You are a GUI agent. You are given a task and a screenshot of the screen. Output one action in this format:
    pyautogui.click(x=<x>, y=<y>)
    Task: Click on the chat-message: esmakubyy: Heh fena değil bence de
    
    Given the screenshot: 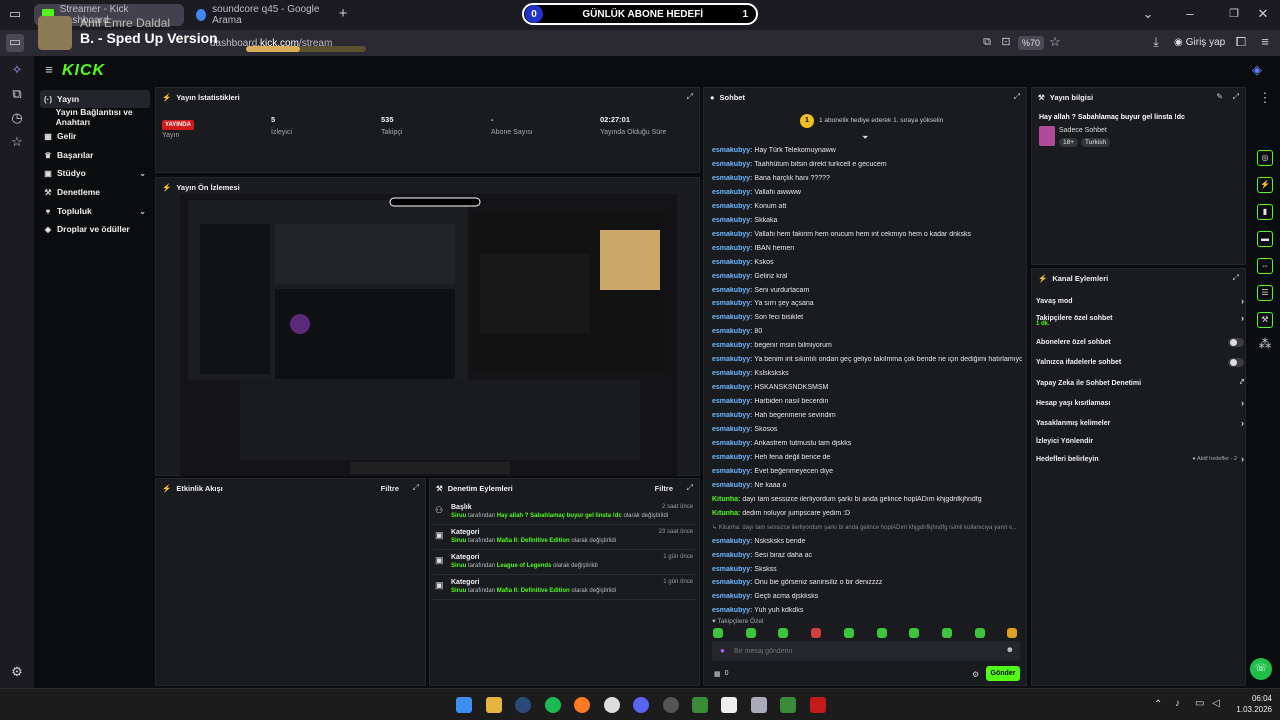 What is the action you would take?
    pyautogui.click(x=867, y=457)
    